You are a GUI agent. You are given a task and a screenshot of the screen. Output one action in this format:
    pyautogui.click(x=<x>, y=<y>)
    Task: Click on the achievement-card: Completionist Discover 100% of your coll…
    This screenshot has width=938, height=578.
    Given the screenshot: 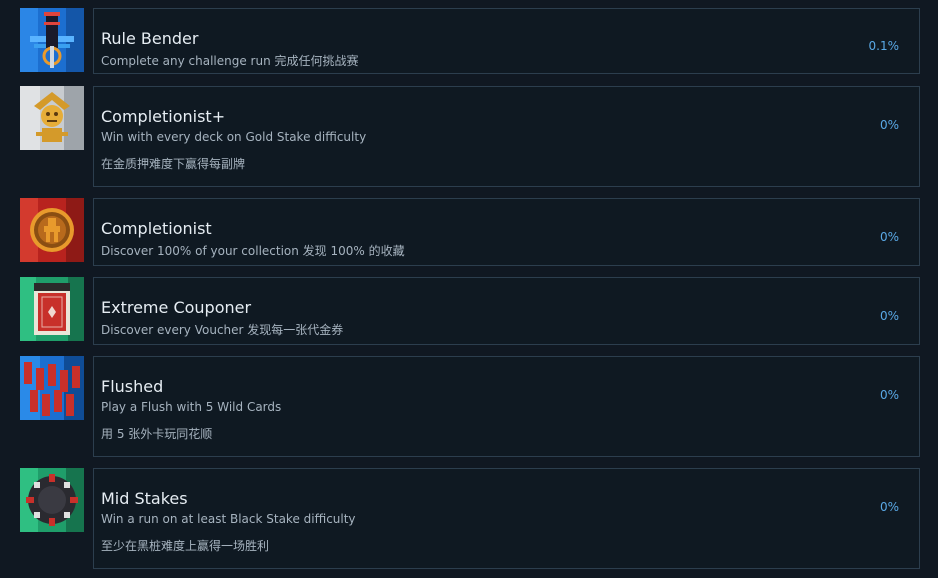 What is the action you would take?
    pyautogui.click(x=506, y=232)
    